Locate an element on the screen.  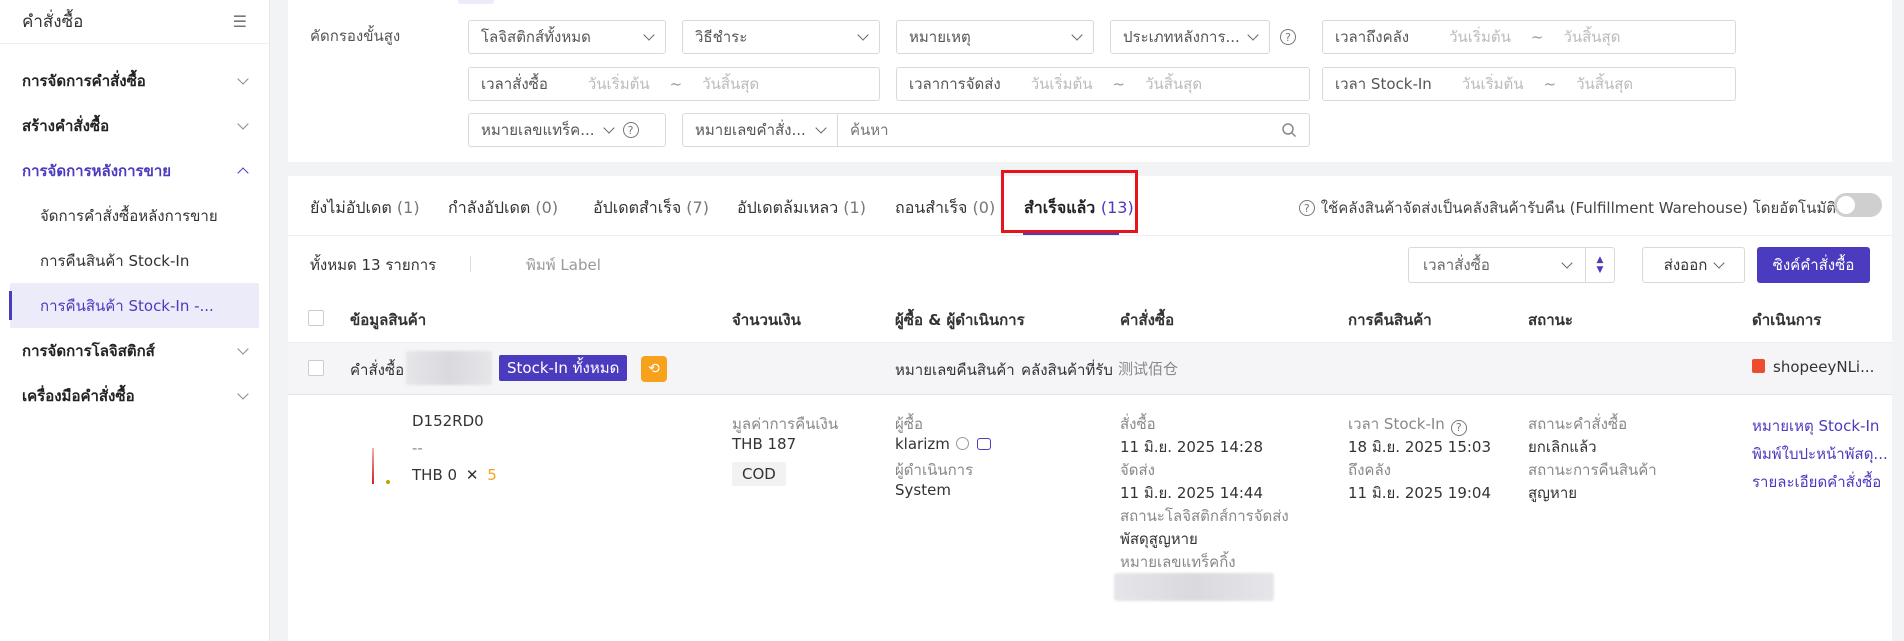
select-all-checkbox is located at coordinates (316, 318).